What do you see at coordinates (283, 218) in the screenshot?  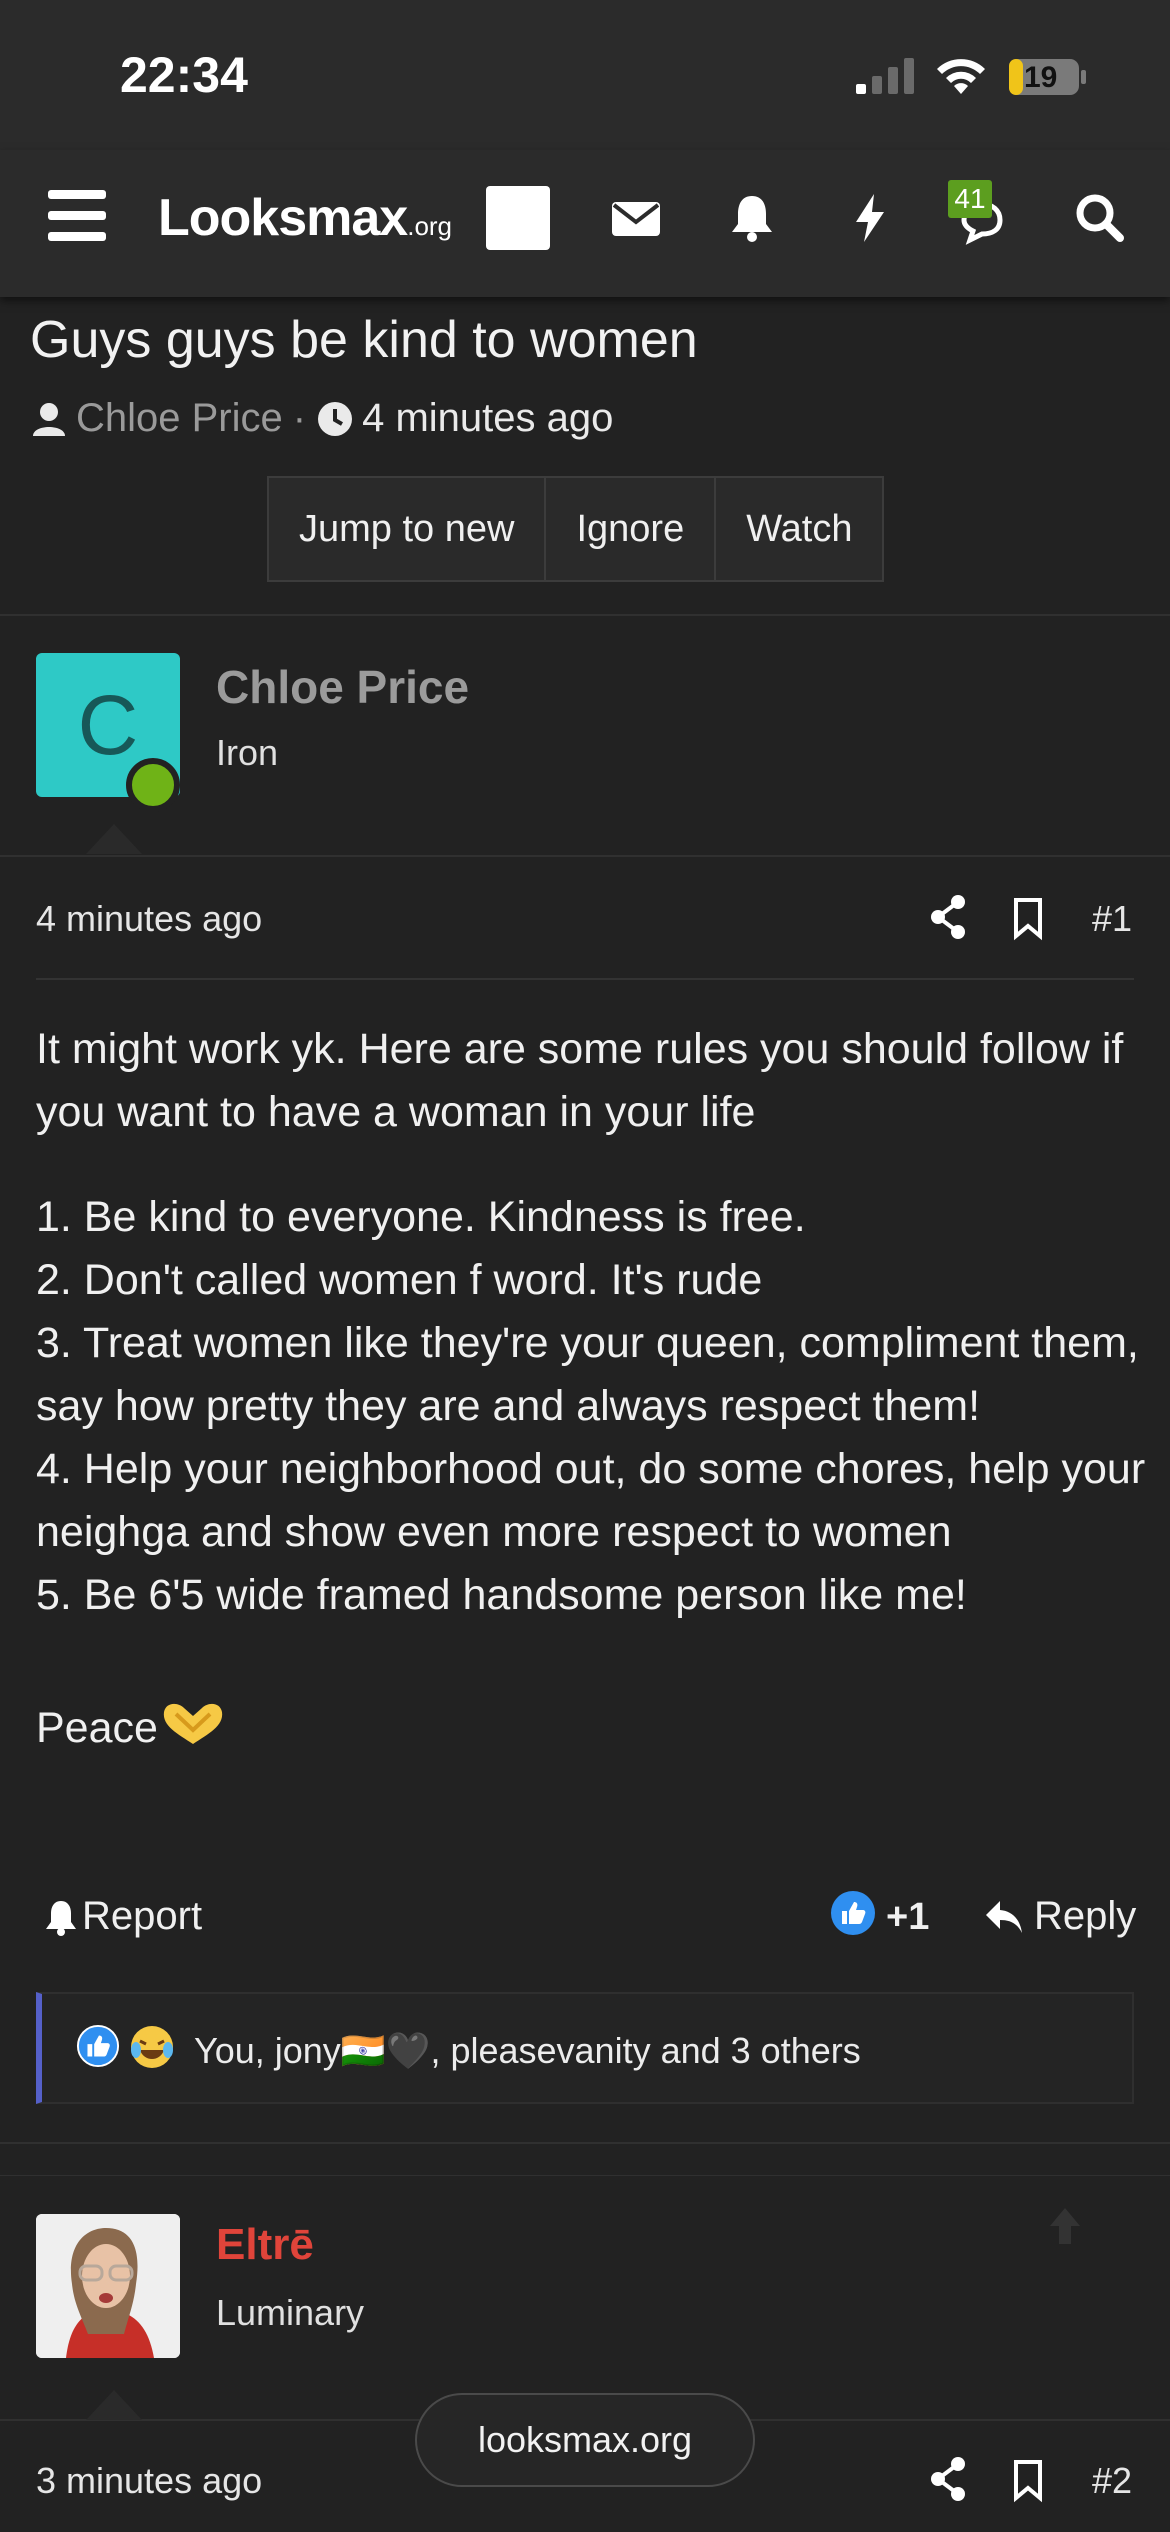 I see `logo-main: Looksmax` at bounding box center [283, 218].